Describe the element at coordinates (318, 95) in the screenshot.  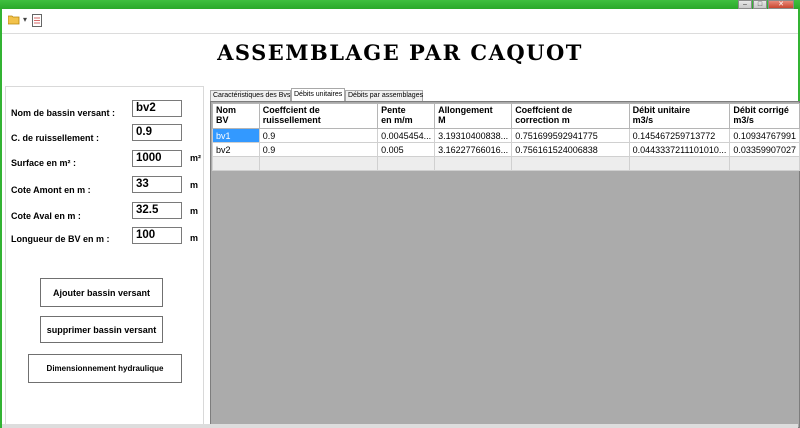
I see `tab-debits-unitaires: Débits unitaires` at that location.